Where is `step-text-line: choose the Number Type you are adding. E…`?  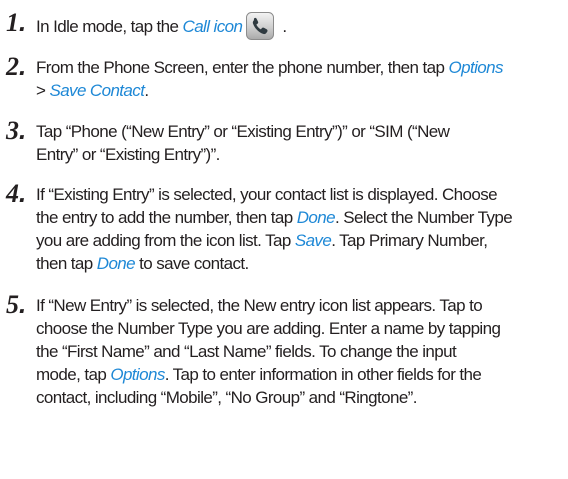
step-text-line: choose the Number Type you are adding. E… is located at coordinates (268, 328).